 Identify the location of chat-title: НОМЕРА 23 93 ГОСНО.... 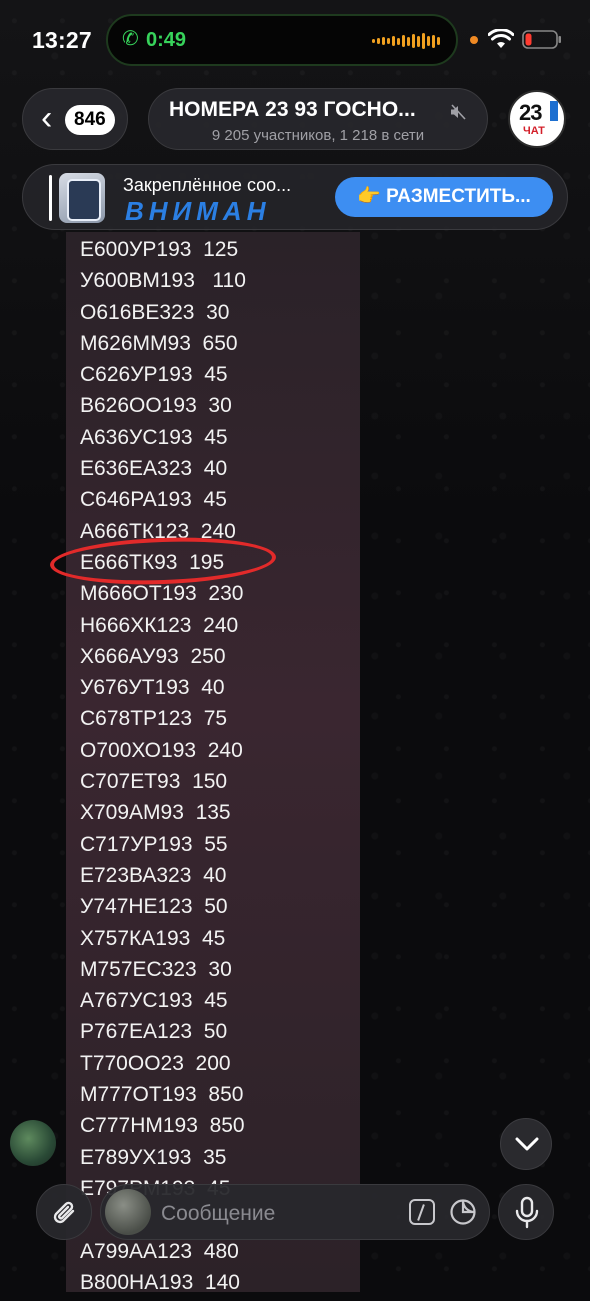
(292, 109).